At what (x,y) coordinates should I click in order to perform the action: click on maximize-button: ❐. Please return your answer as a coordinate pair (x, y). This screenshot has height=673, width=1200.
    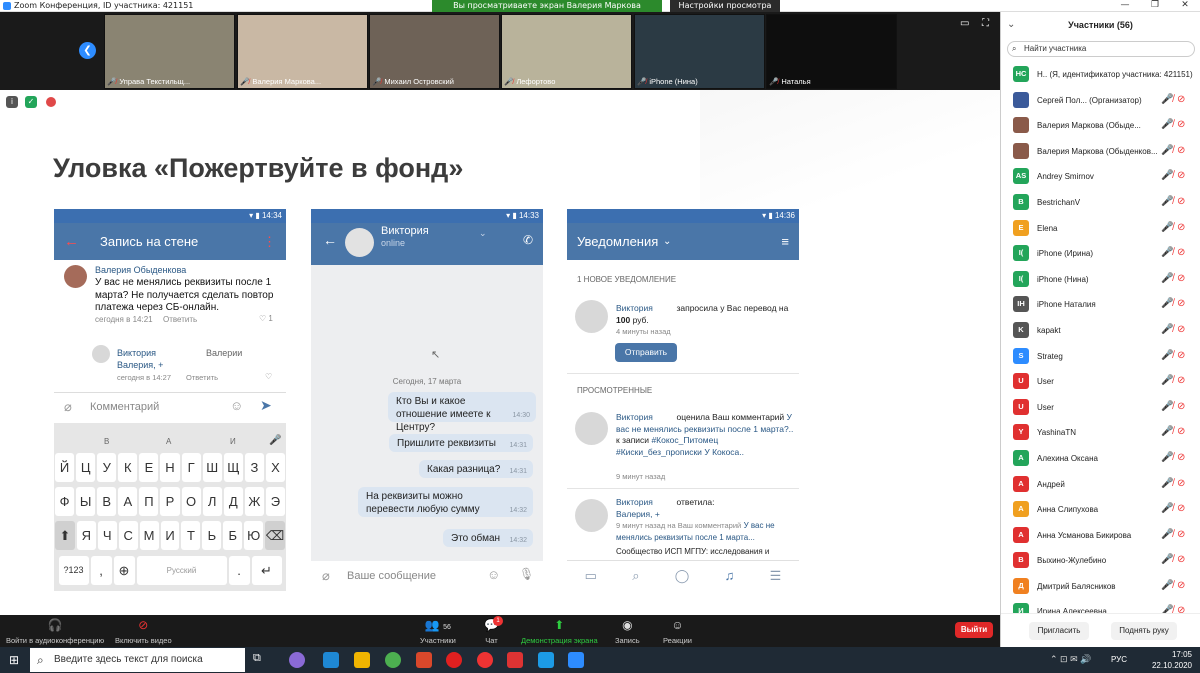
    Looking at the image, I should click on (1155, 6).